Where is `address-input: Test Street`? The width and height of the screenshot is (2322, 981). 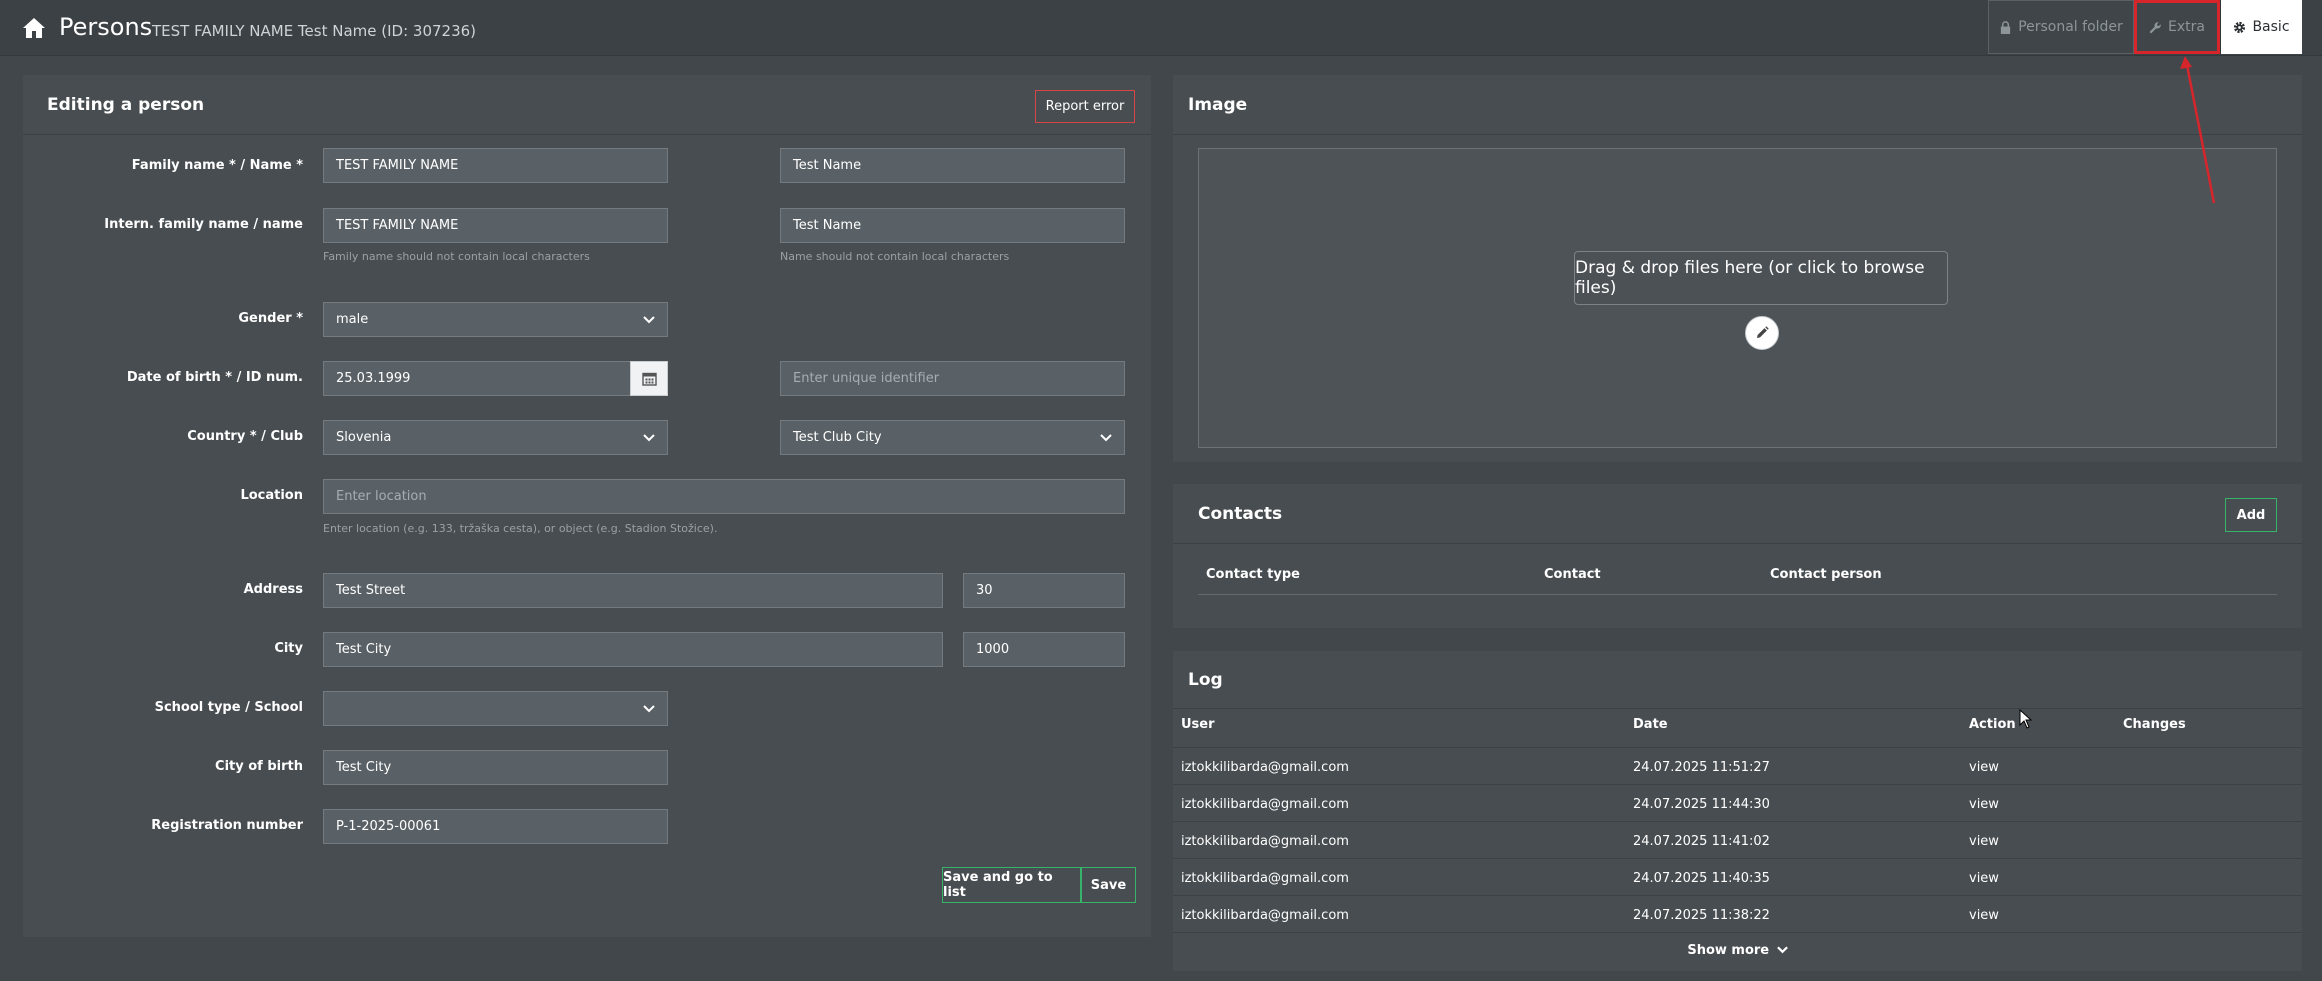
address-input: Test Street is located at coordinates (633, 590).